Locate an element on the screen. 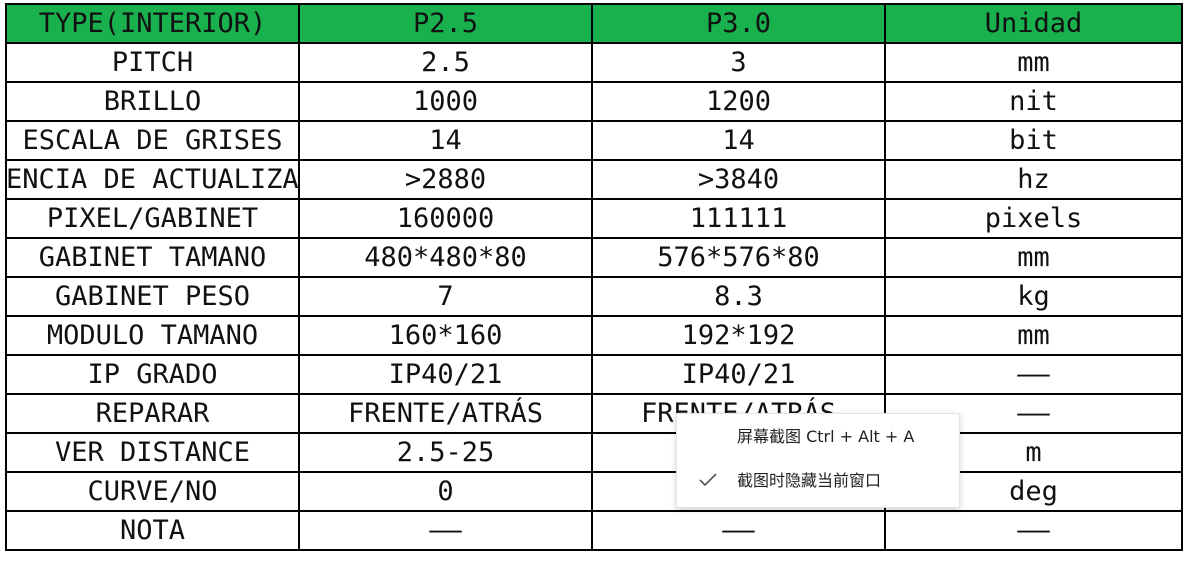 This screenshot has height=583, width=1187. table-row: VER DISTANCE2.5-253.0-30m is located at coordinates (594, 452).